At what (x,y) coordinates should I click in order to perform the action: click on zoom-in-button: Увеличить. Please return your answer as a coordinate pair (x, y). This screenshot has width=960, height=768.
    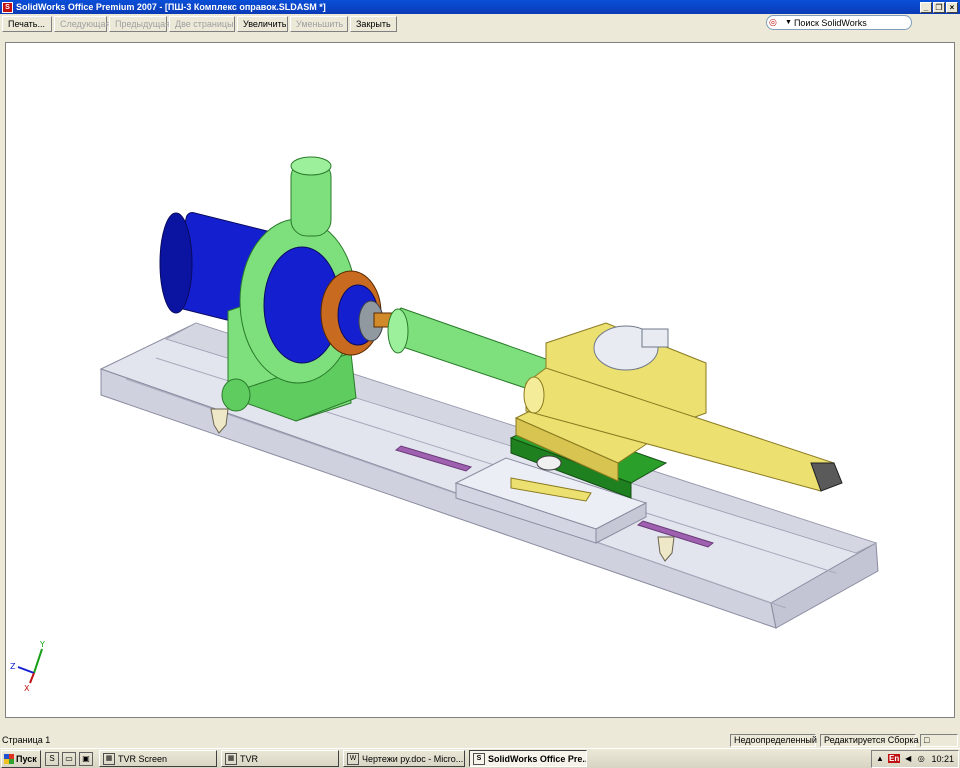
    Looking at the image, I should click on (262, 24).